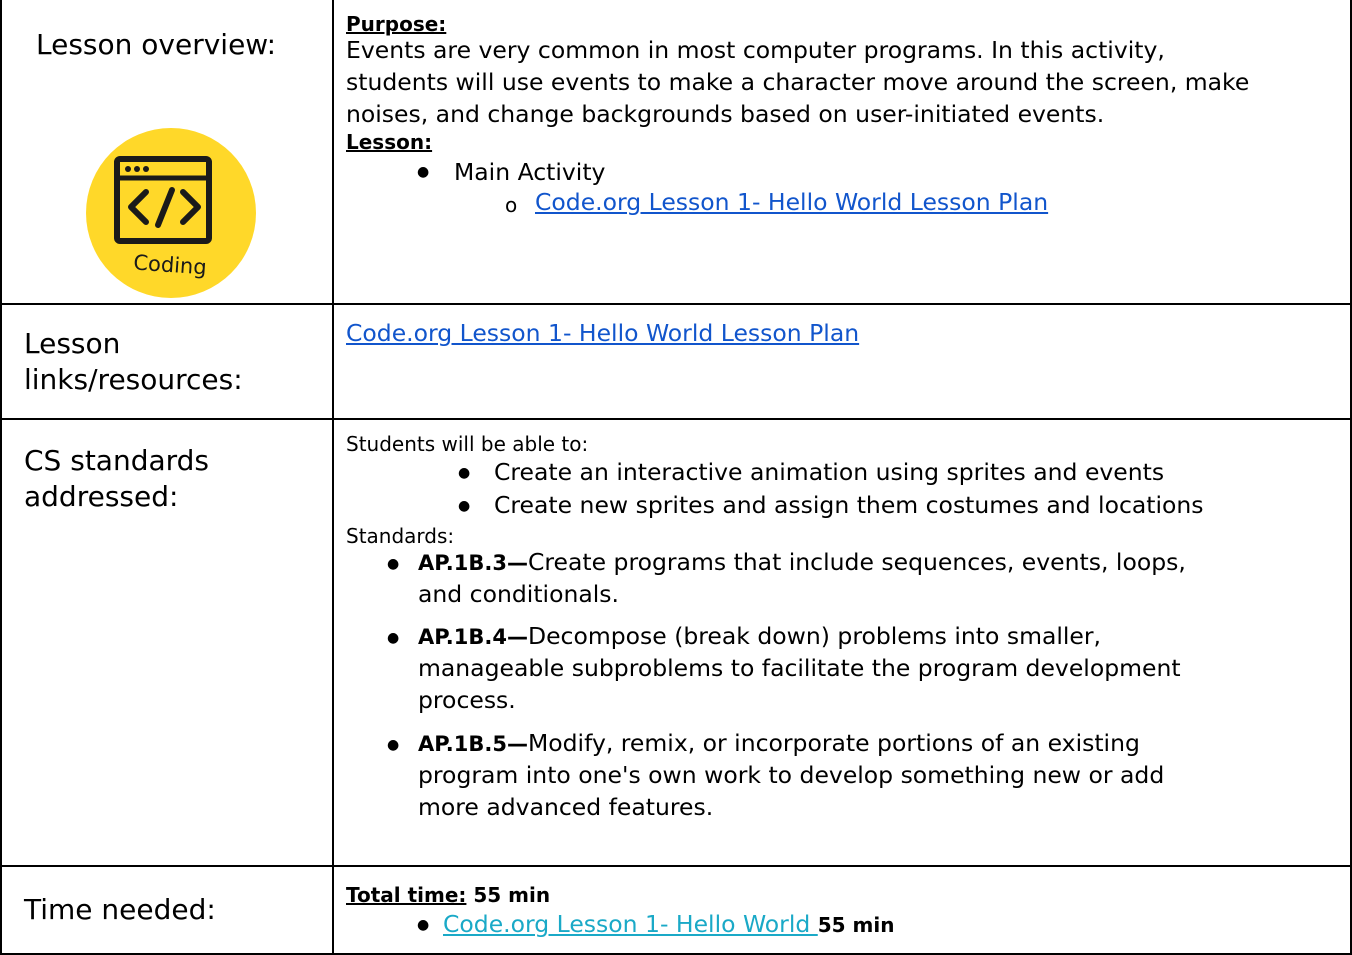  I want to click on resources-label-line-2: links/resources:, so click(133, 379).